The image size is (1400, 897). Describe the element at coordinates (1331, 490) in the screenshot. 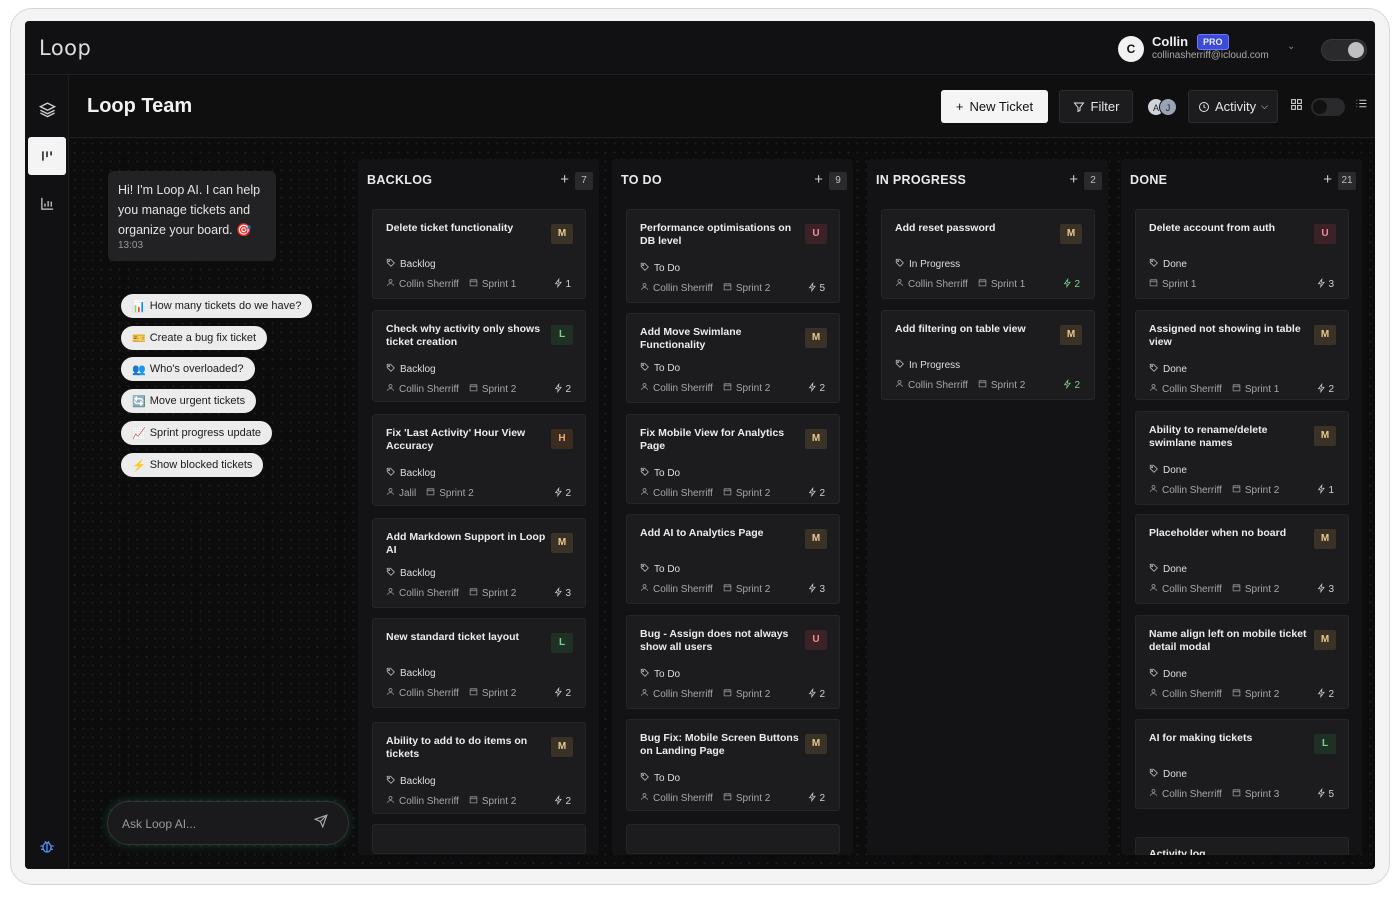

I see `points-value: 1` at that location.